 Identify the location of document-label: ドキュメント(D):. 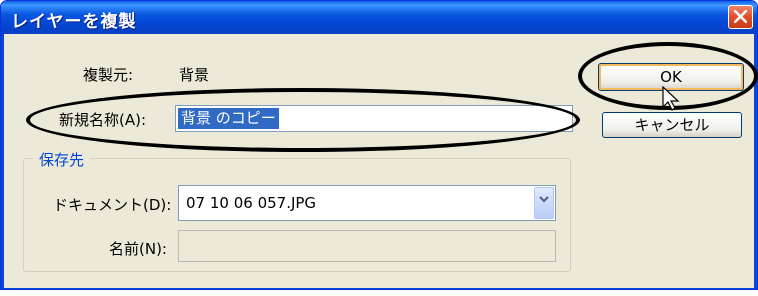
(112, 205).